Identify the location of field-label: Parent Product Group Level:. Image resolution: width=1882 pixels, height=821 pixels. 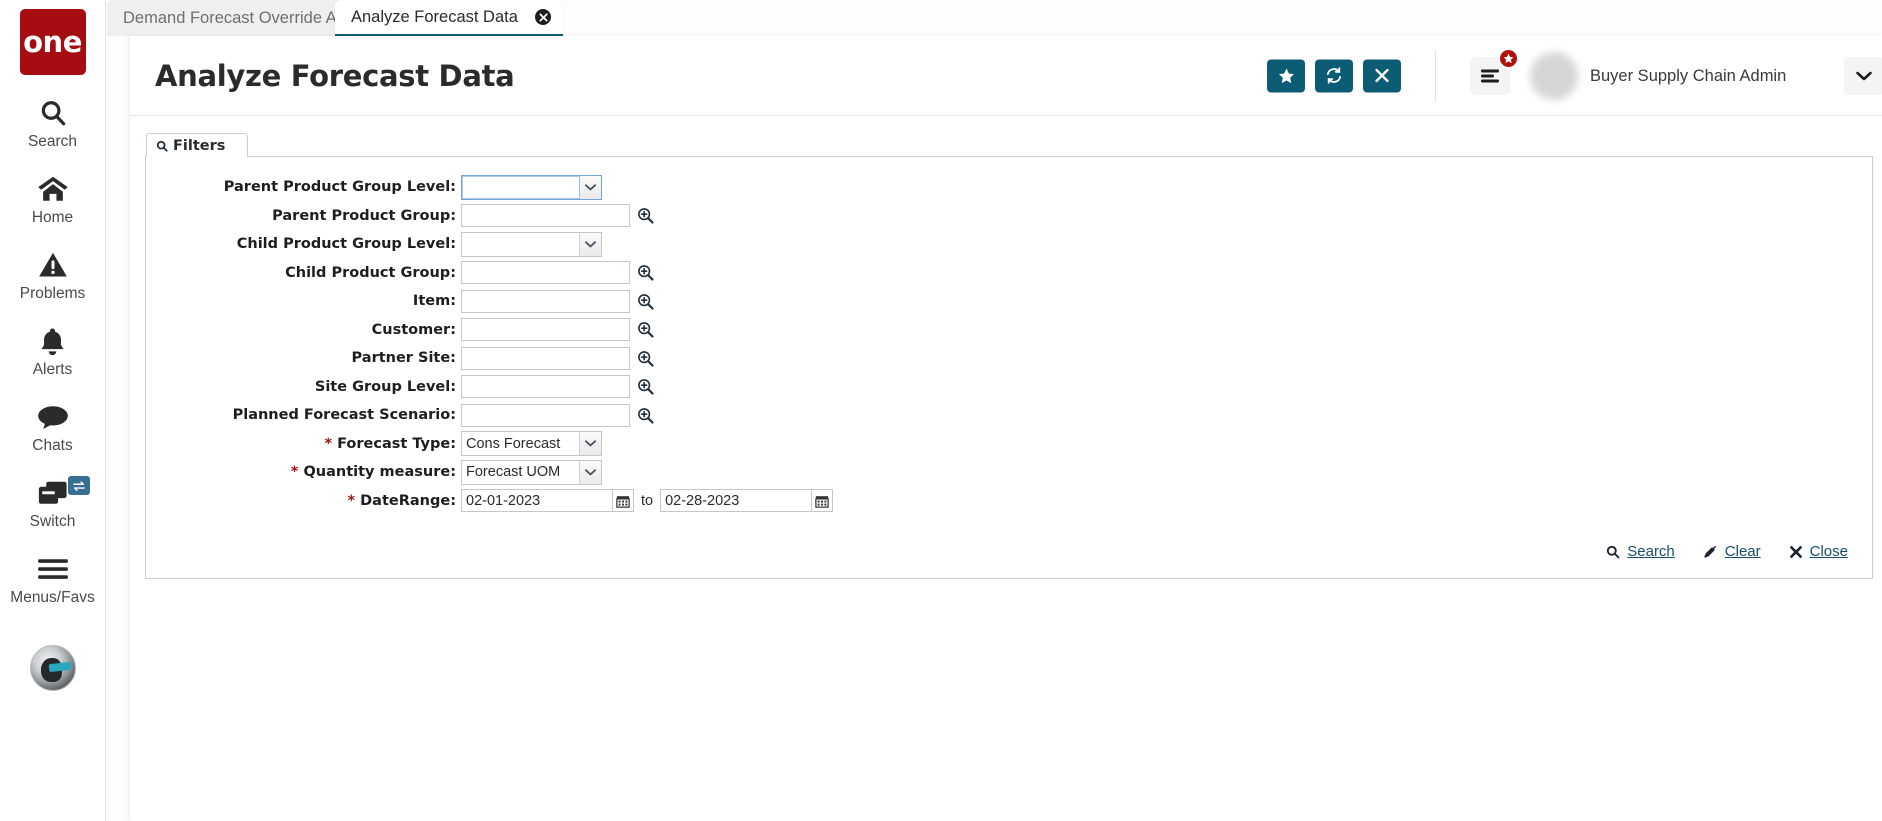
(339, 187).